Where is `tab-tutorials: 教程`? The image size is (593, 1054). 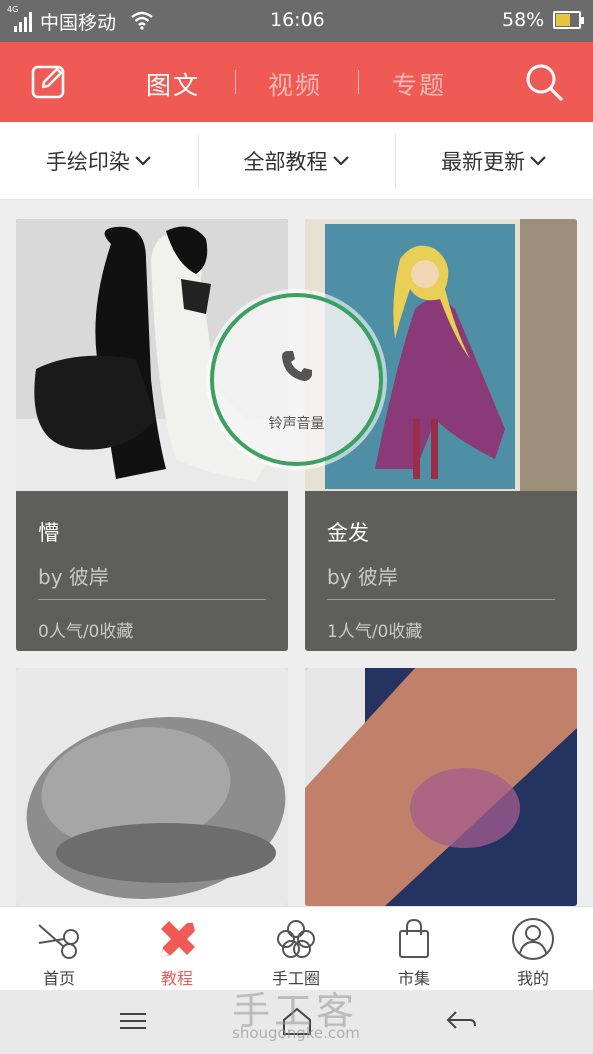
tab-tutorials: 教程 is located at coordinates (177, 949).